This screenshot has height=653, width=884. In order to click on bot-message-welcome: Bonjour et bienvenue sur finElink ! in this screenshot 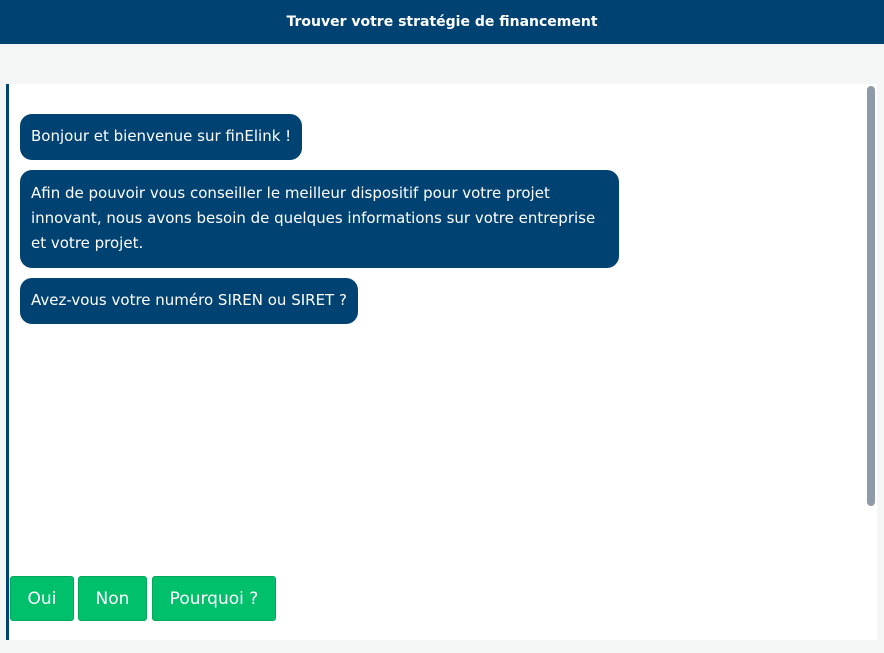, I will do `click(161, 137)`.